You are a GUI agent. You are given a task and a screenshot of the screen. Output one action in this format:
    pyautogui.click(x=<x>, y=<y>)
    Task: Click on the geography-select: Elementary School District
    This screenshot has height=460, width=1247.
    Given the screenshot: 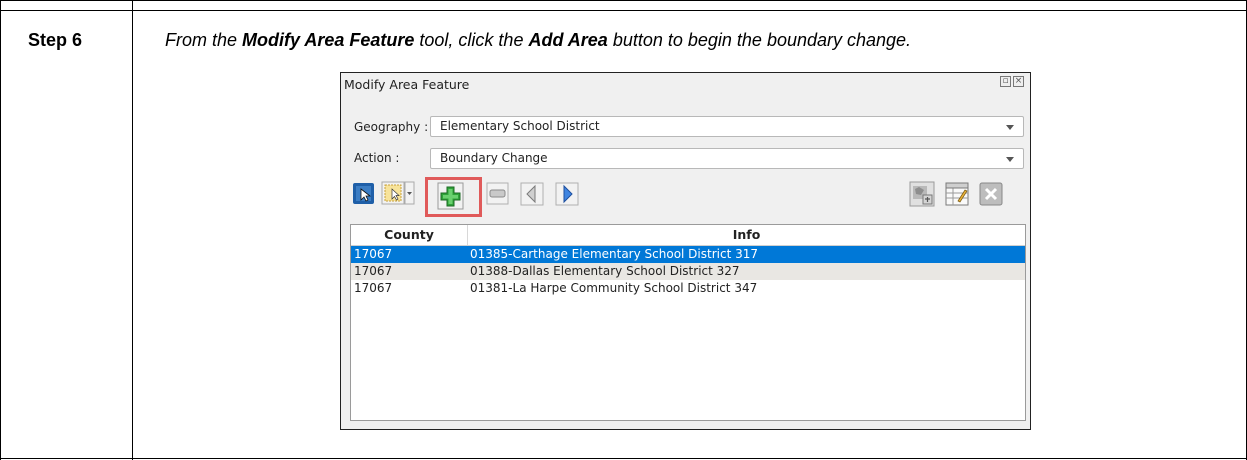 What is the action you would take?
    pyautogui.click(x=727, y=126)
    